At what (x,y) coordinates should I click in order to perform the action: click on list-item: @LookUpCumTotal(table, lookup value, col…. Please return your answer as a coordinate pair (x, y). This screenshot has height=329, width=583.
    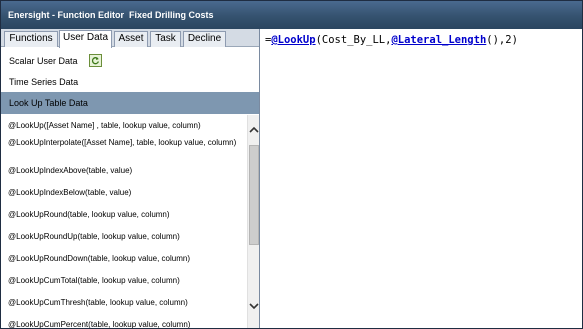
    Looking at the image, I should click on (126, 281).